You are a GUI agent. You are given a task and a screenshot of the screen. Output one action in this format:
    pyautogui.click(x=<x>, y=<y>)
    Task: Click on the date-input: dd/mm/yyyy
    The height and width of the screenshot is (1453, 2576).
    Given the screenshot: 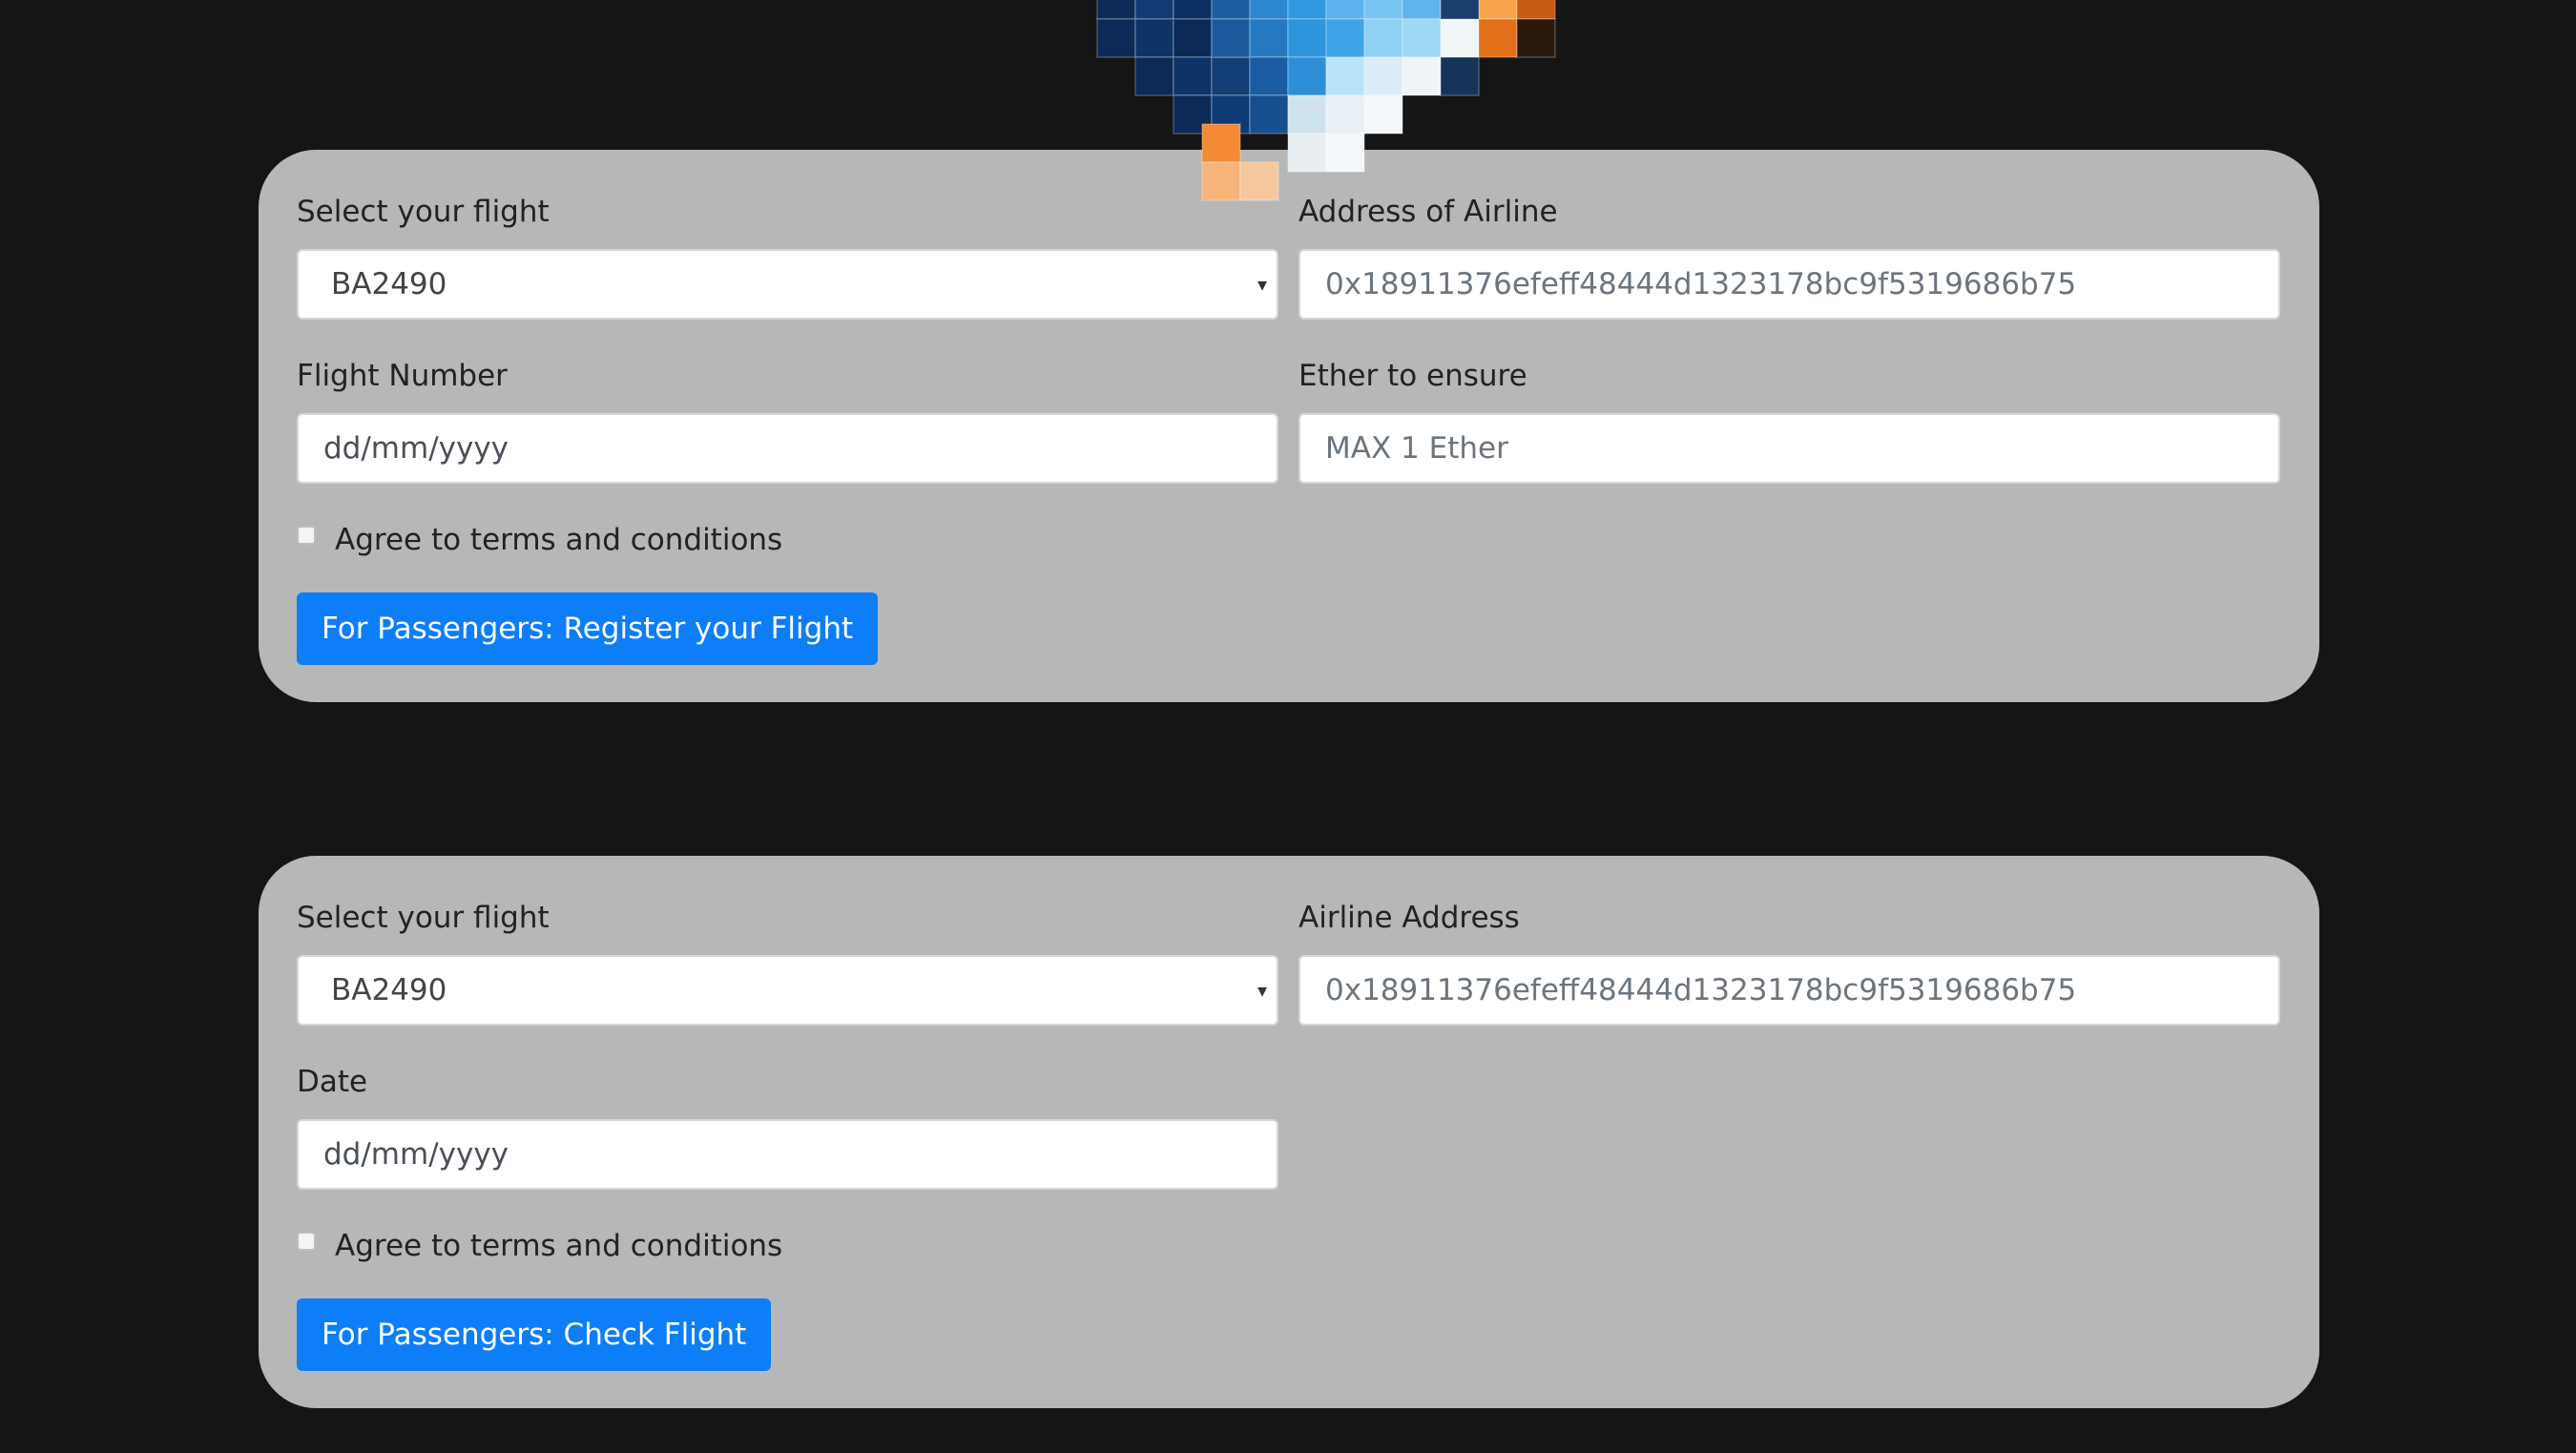 What is the action you would take?
    pyautogui.click(x=787, y=1154)
    